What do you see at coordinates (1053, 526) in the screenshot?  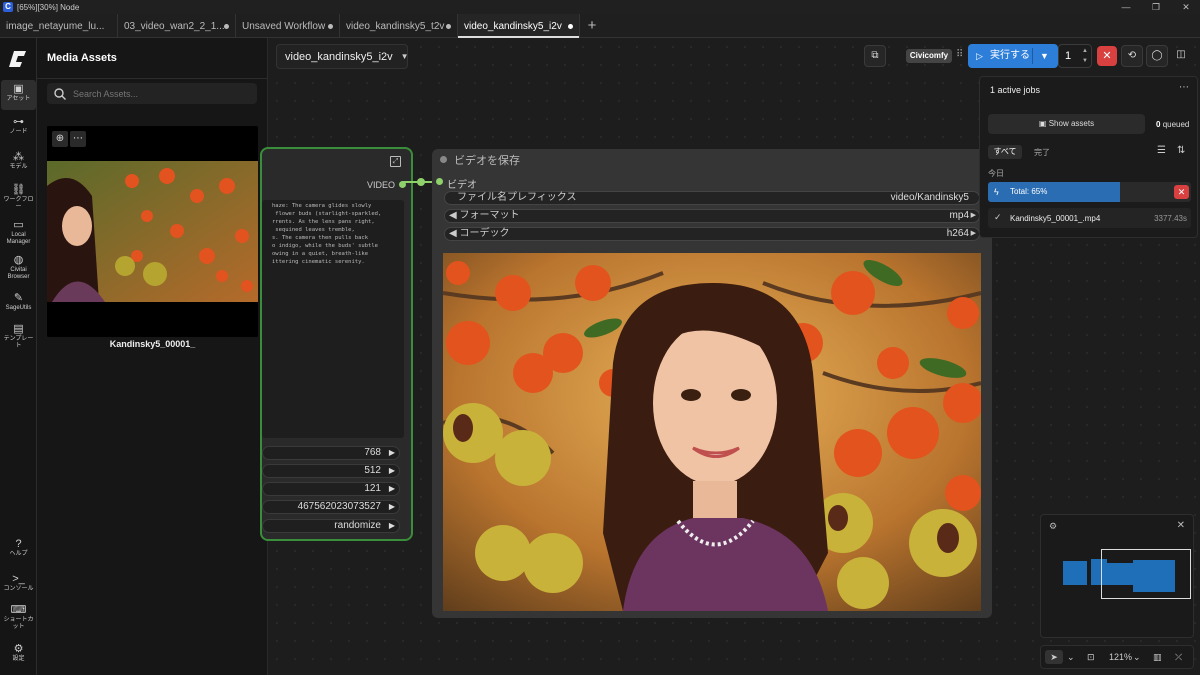 I see `settings-sliders-icon: ⚙` at bounding box center [1053, 526].